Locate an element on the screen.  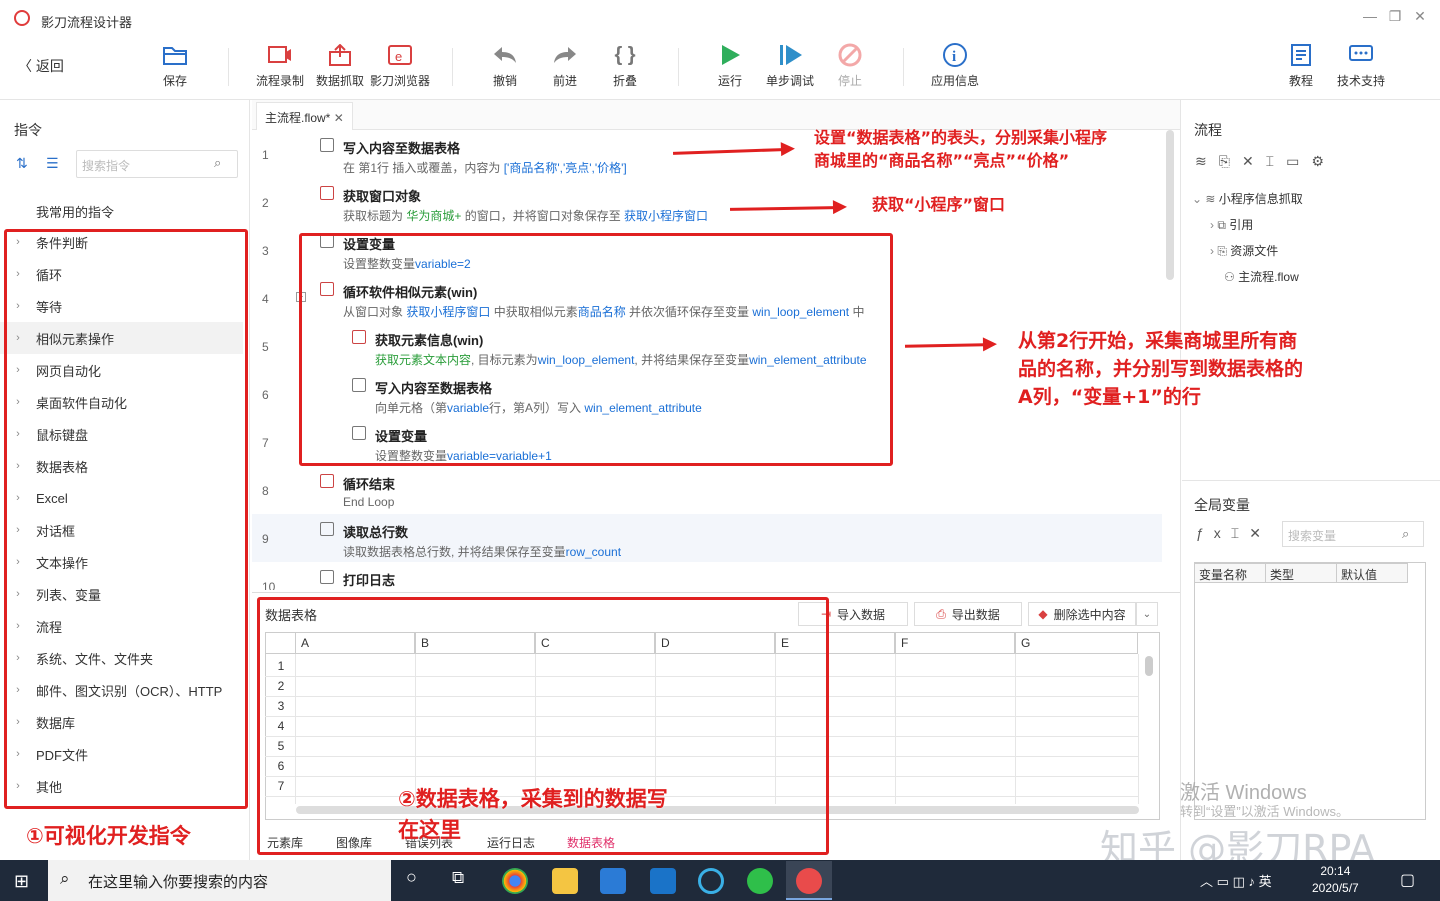
undo-button: 撤销 is located at coordinates (505, 65).